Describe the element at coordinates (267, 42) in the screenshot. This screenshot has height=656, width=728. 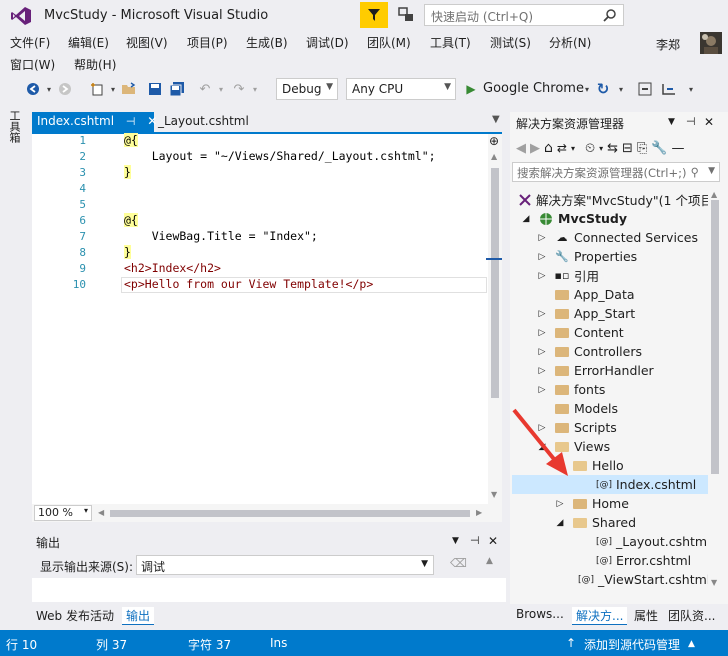
I see `menu-build: 生成(B)` at that location.